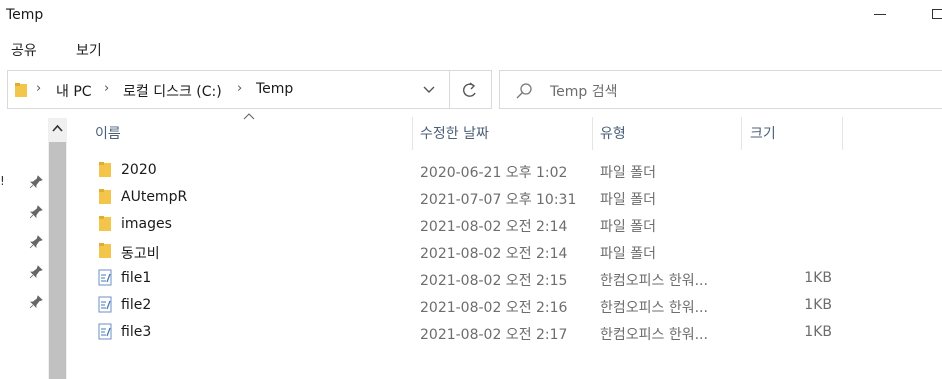 This screenshot has width=942, height=379. What do you see at coordinates (146, 224) in the screenshot?
I see `file-name: images` at bounding box center [146, 224].